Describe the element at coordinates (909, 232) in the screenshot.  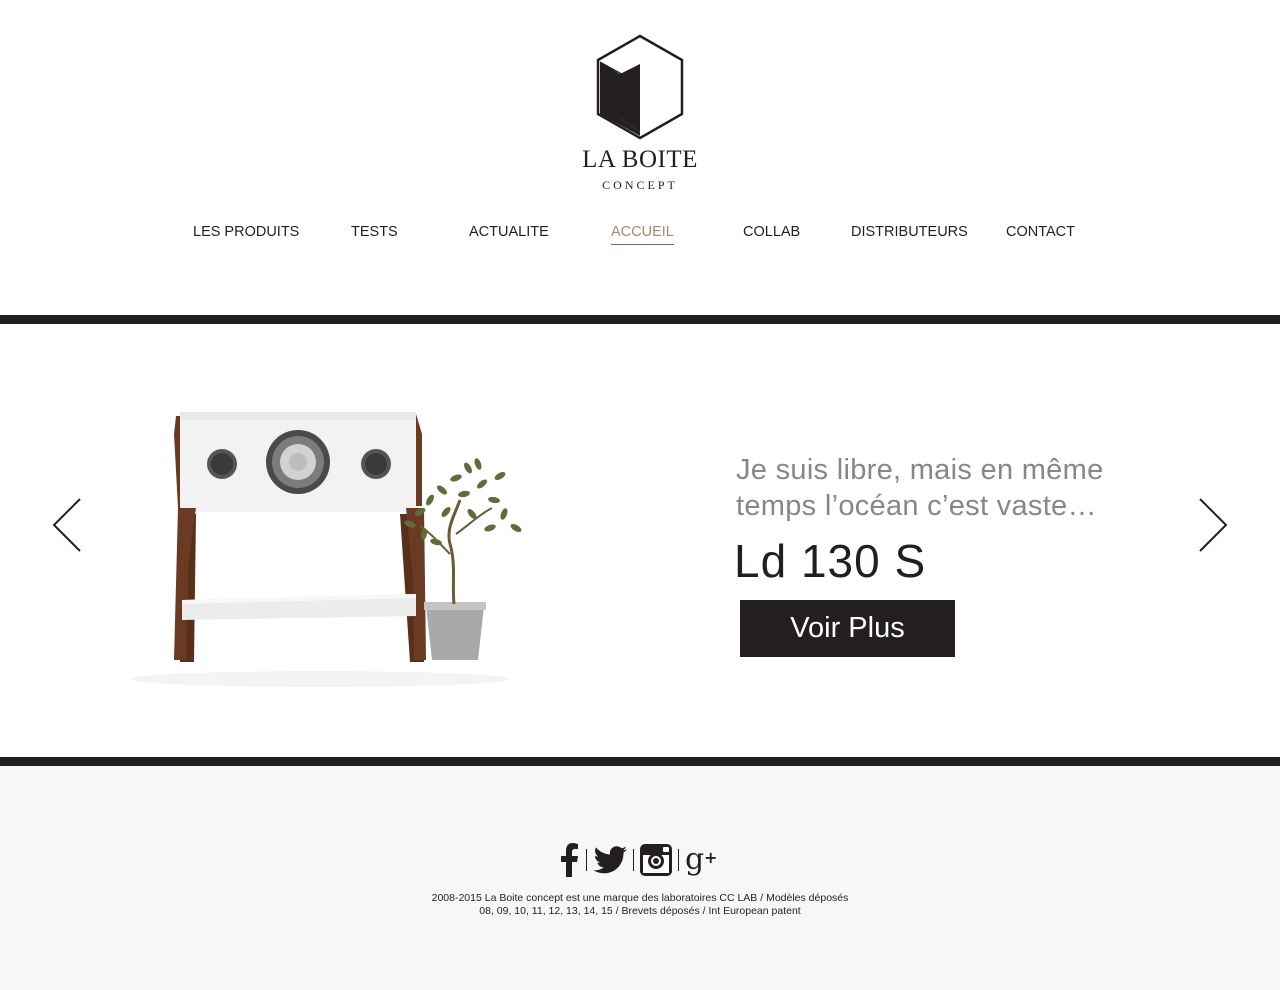
I see `nav-item-distributeurs: DISTRIBUTEURS` at that location.